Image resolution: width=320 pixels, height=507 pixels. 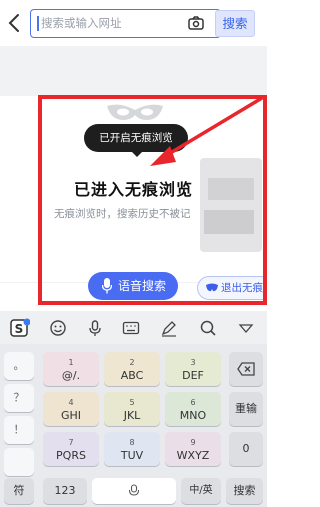 What do you see at coordinates (71, 375) in the screenshot?
I see `key-letters: @/.` at bounding box center [71, 375].